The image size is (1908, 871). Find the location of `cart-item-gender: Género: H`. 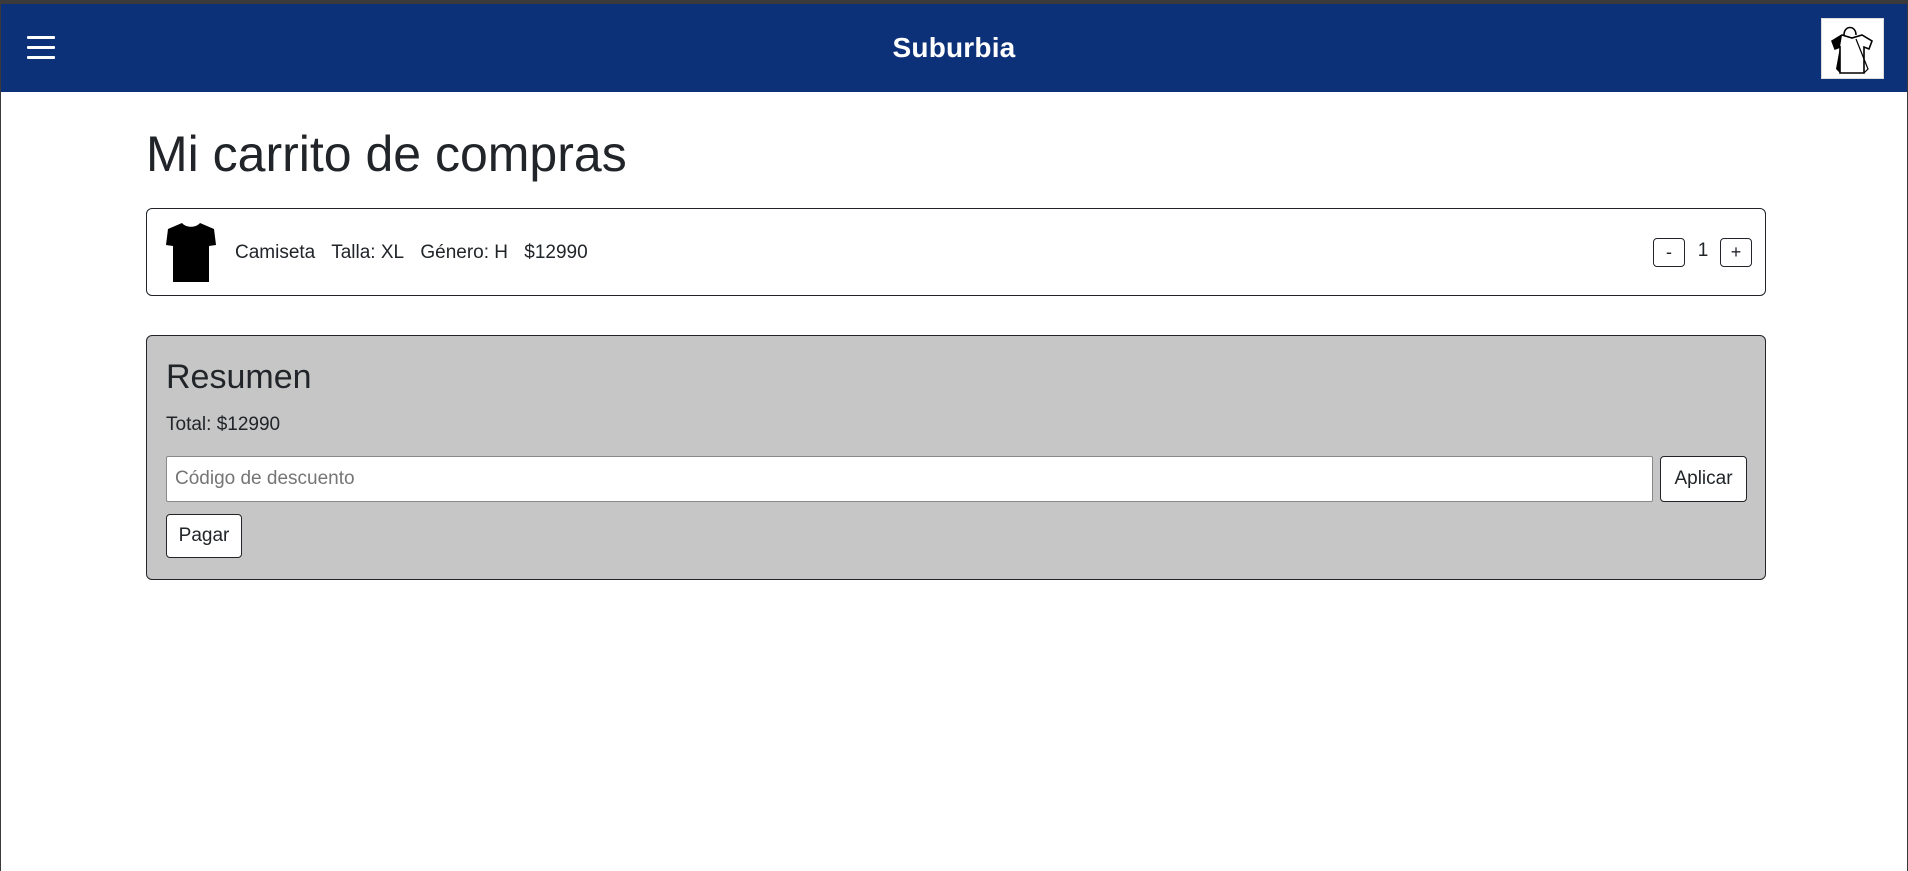

cart-item-gender: Género: H is located at coordinates (464, 252).